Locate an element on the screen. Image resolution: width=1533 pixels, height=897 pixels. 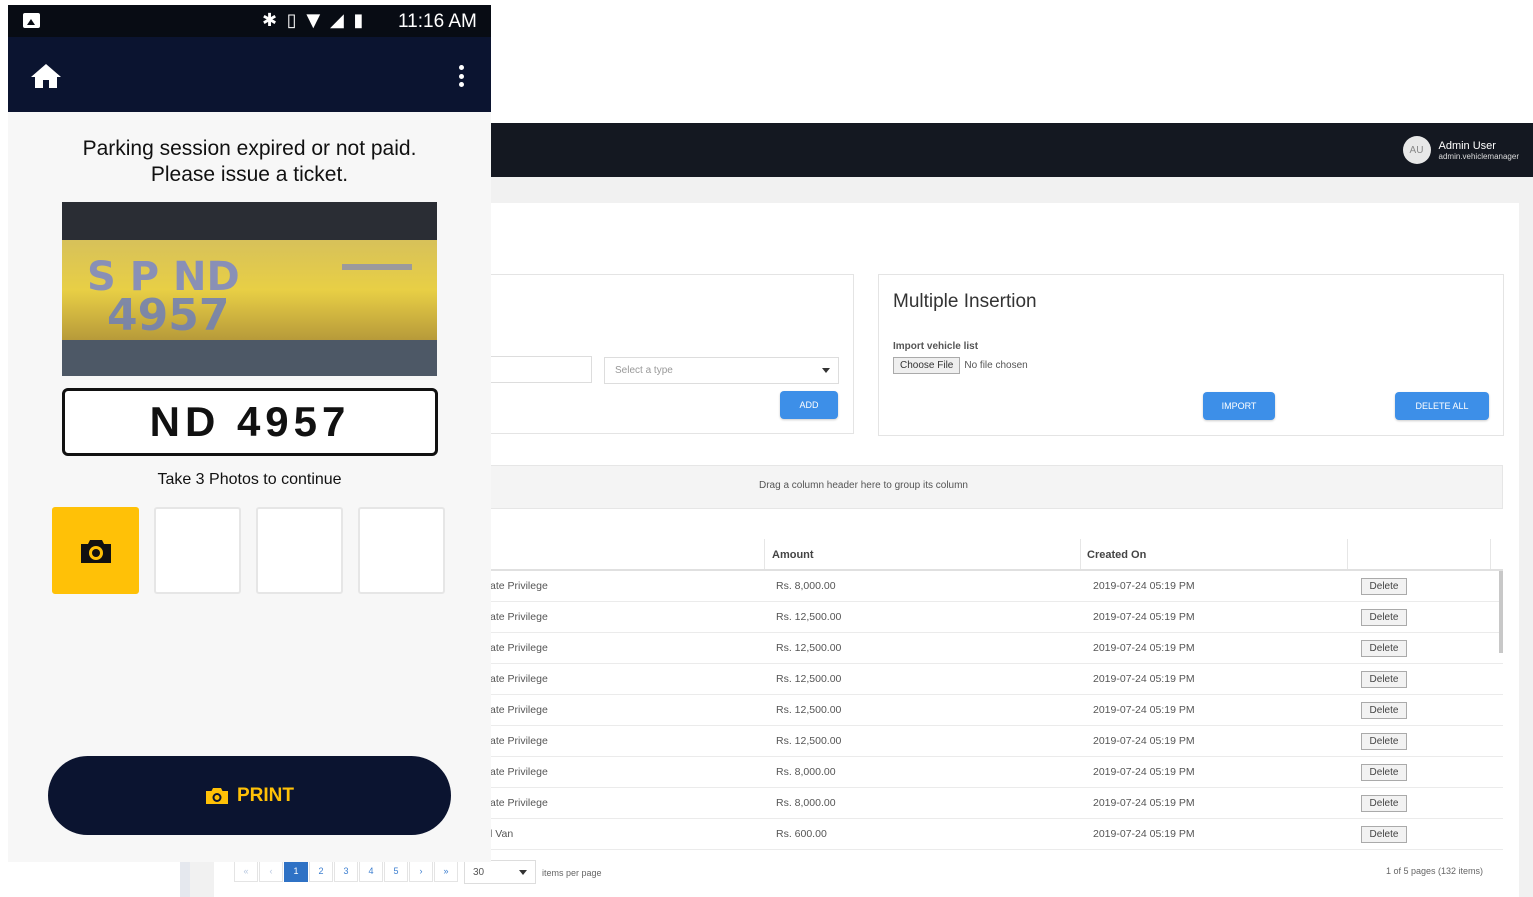
pager-page-button: 4 is located at coordinates (371, 871).